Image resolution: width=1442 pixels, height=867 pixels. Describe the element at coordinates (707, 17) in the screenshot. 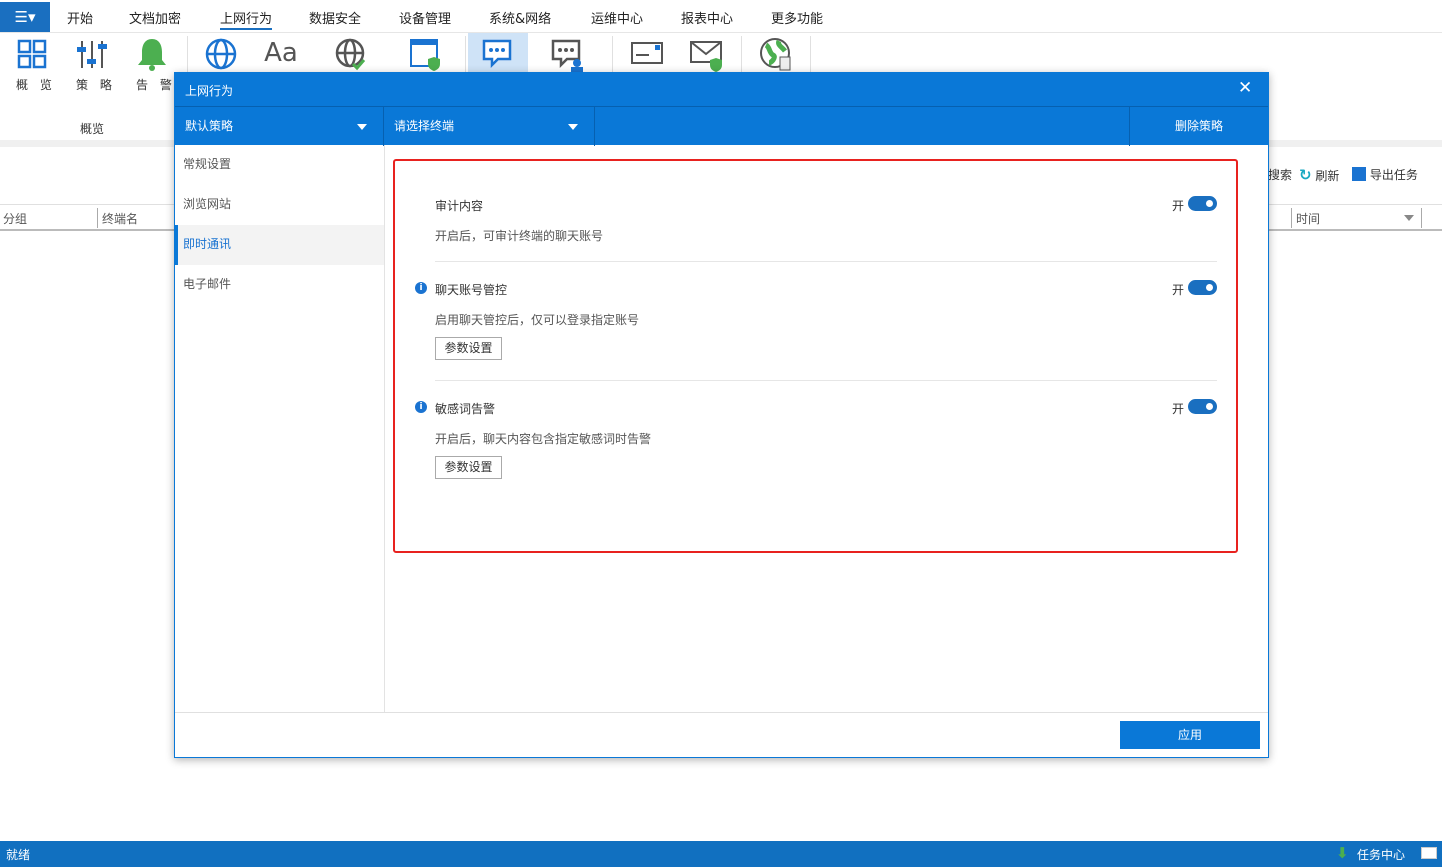

I see `tab-report-center: 报表中心` at that location.